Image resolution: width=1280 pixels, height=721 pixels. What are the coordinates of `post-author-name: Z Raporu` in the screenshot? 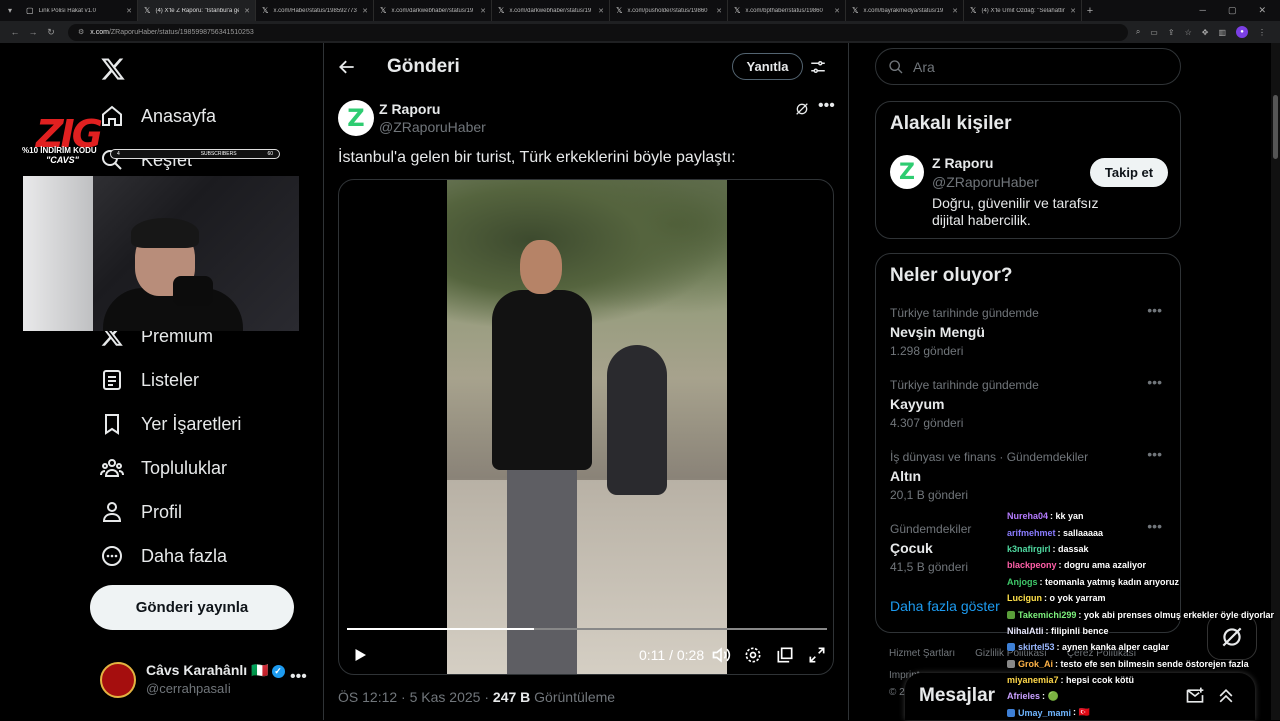 It's located at (409, 109).